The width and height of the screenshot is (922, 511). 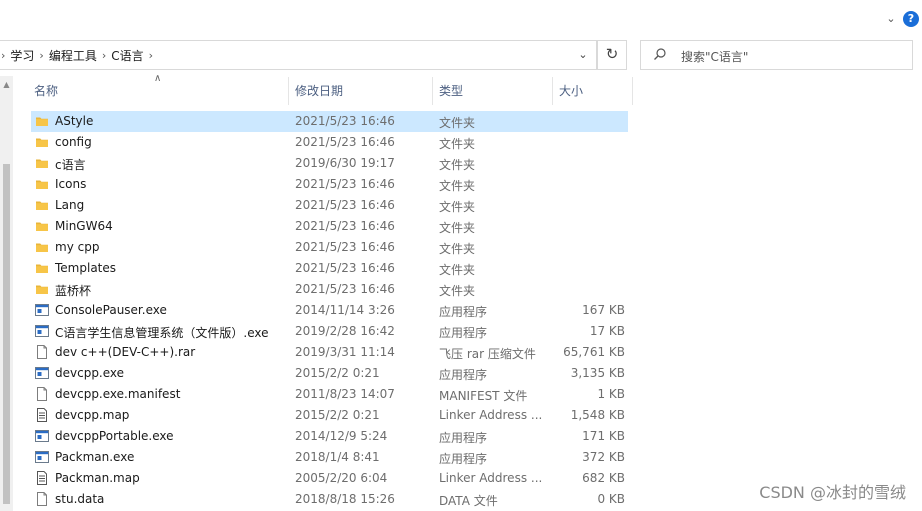 I want to click on navigation-pane-scrollbar: ▲, so click(x=6, y=293).